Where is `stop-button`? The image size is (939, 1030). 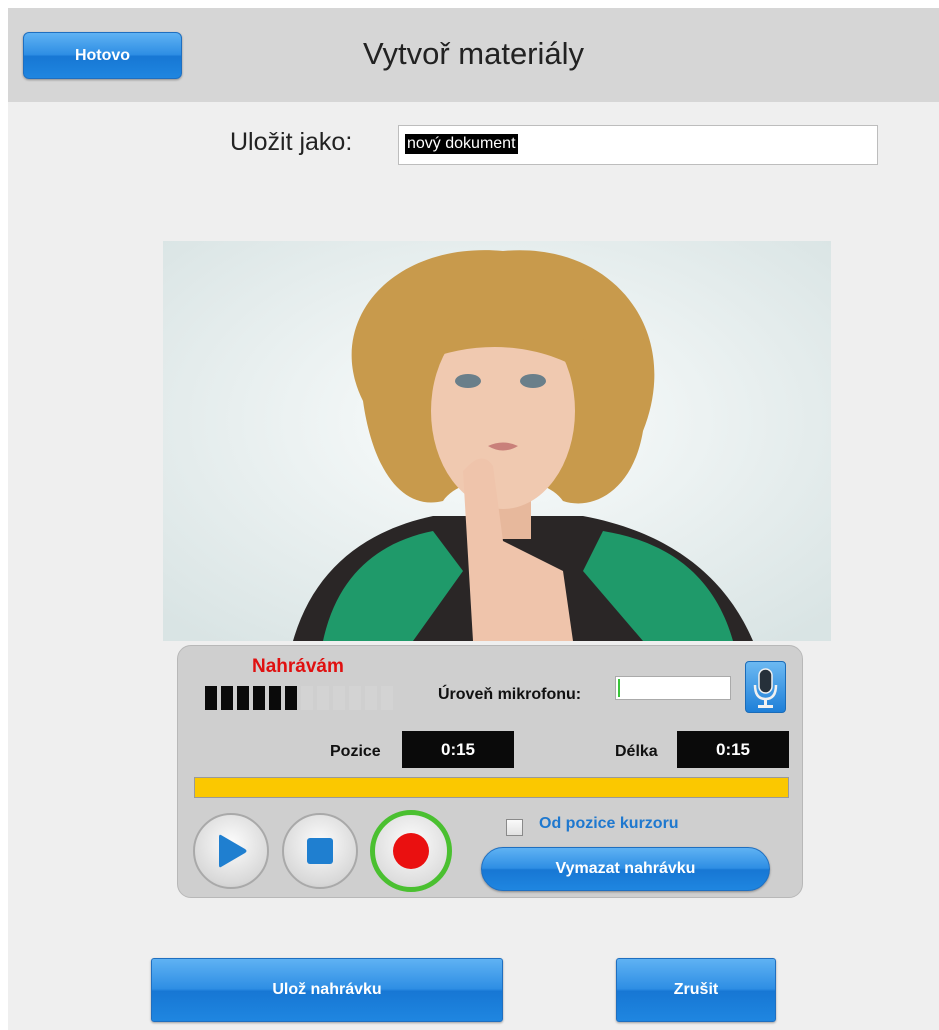
stop-button is located at coordinates (320, 851).